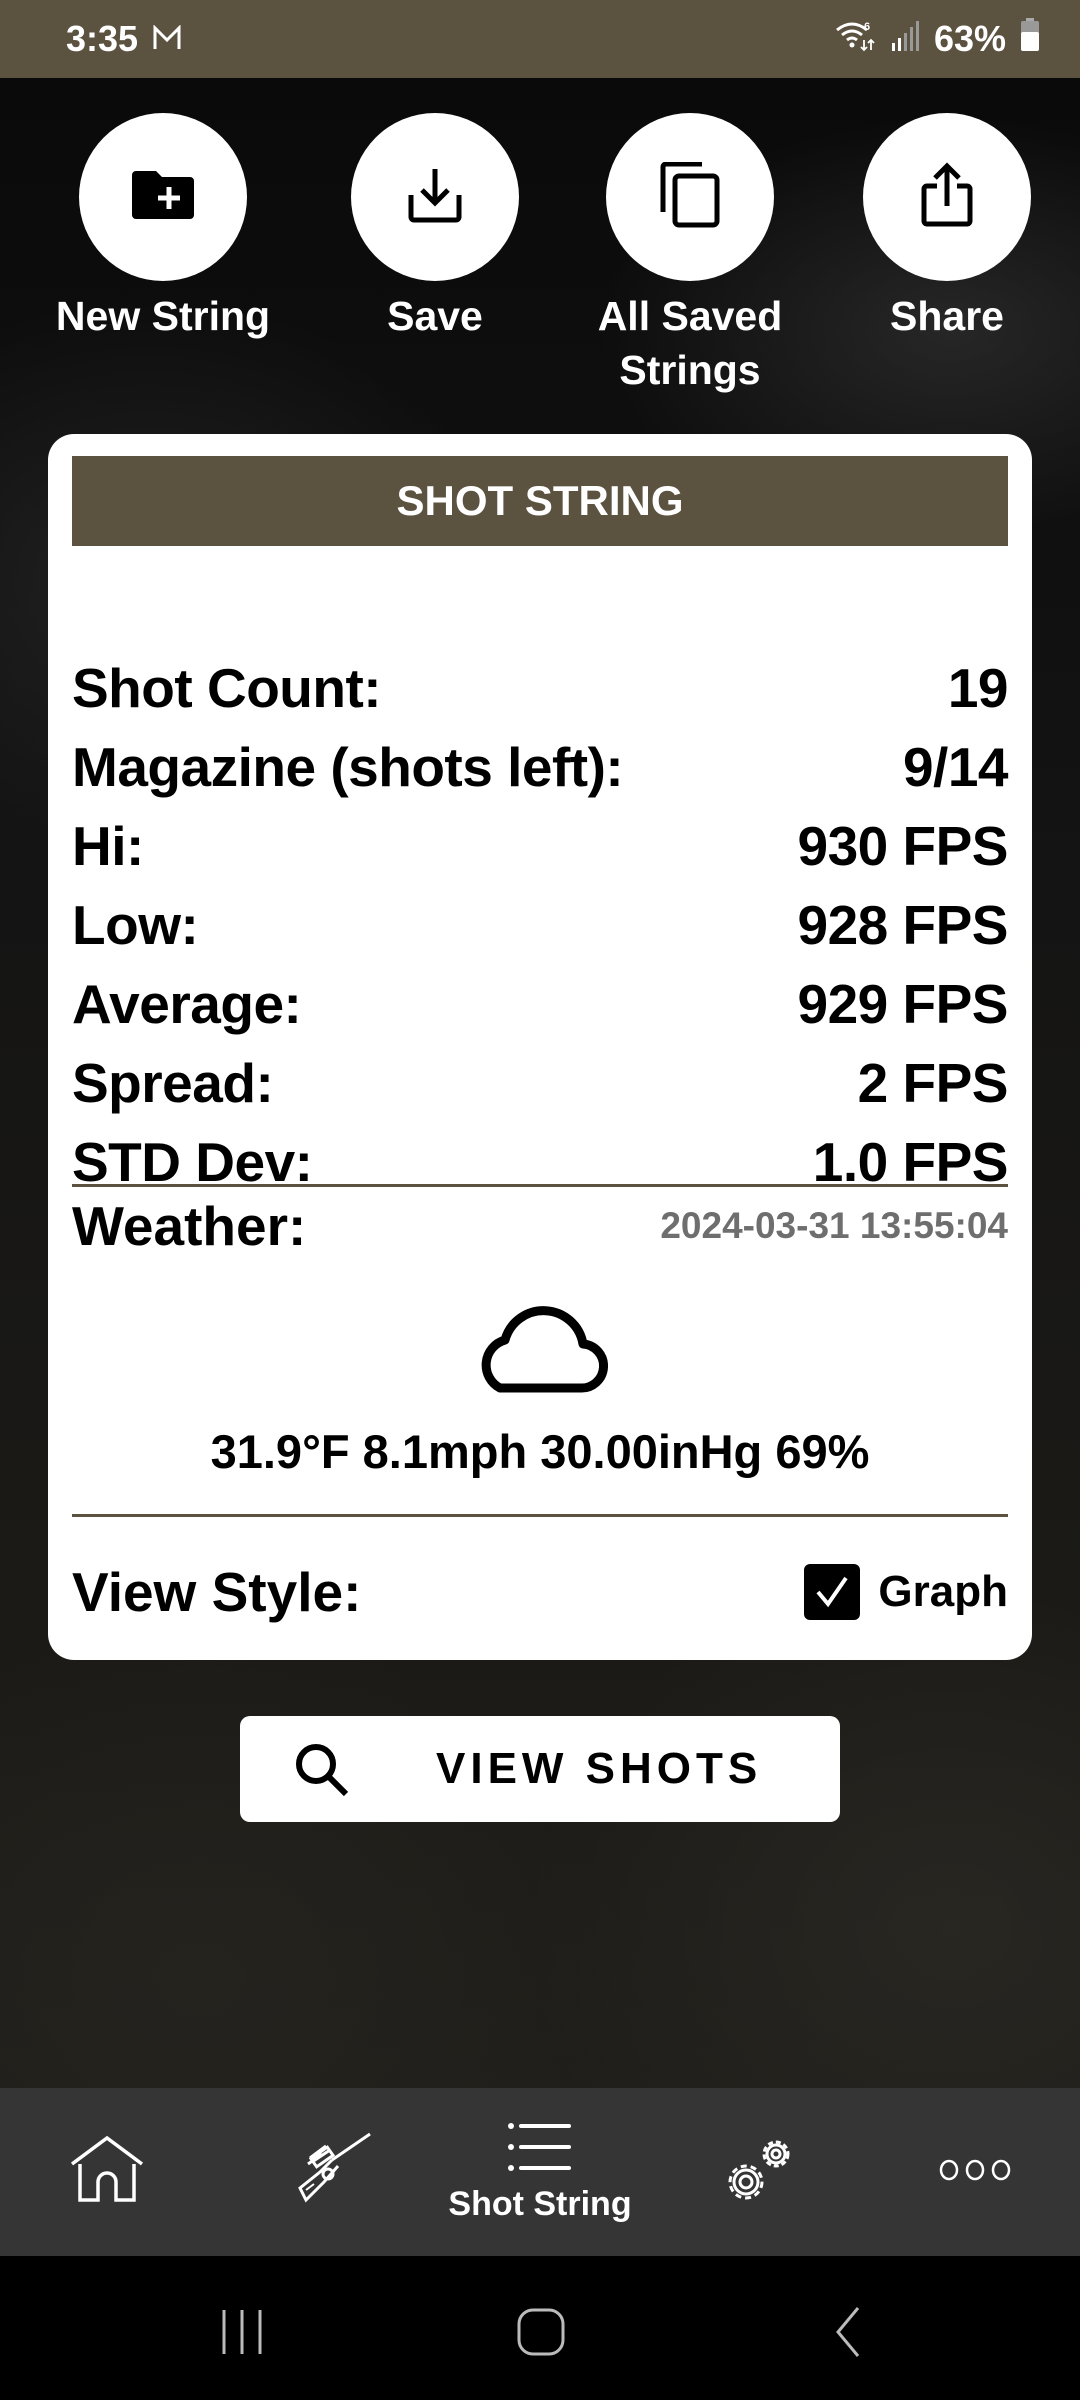 This screenshot has width=1080, height=2400. I want to click on home-button, so click(541, 2334).